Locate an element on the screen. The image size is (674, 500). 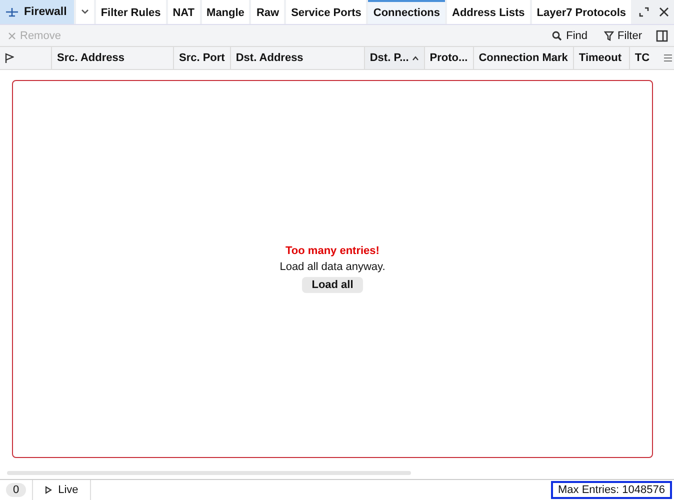
panel-icon is located at coordinates (662, 36).